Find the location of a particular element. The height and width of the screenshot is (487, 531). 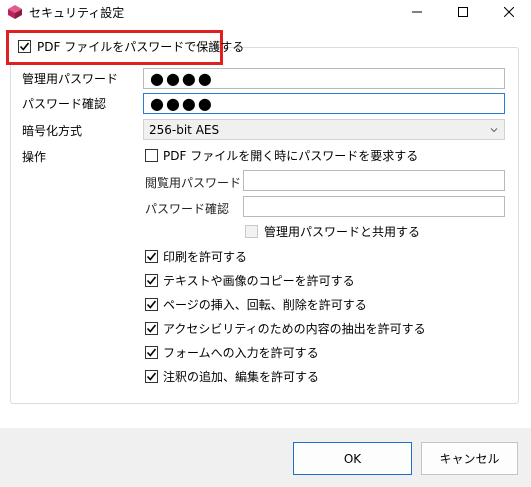

viewer-confirm-input is located at coordinates (374, 206).